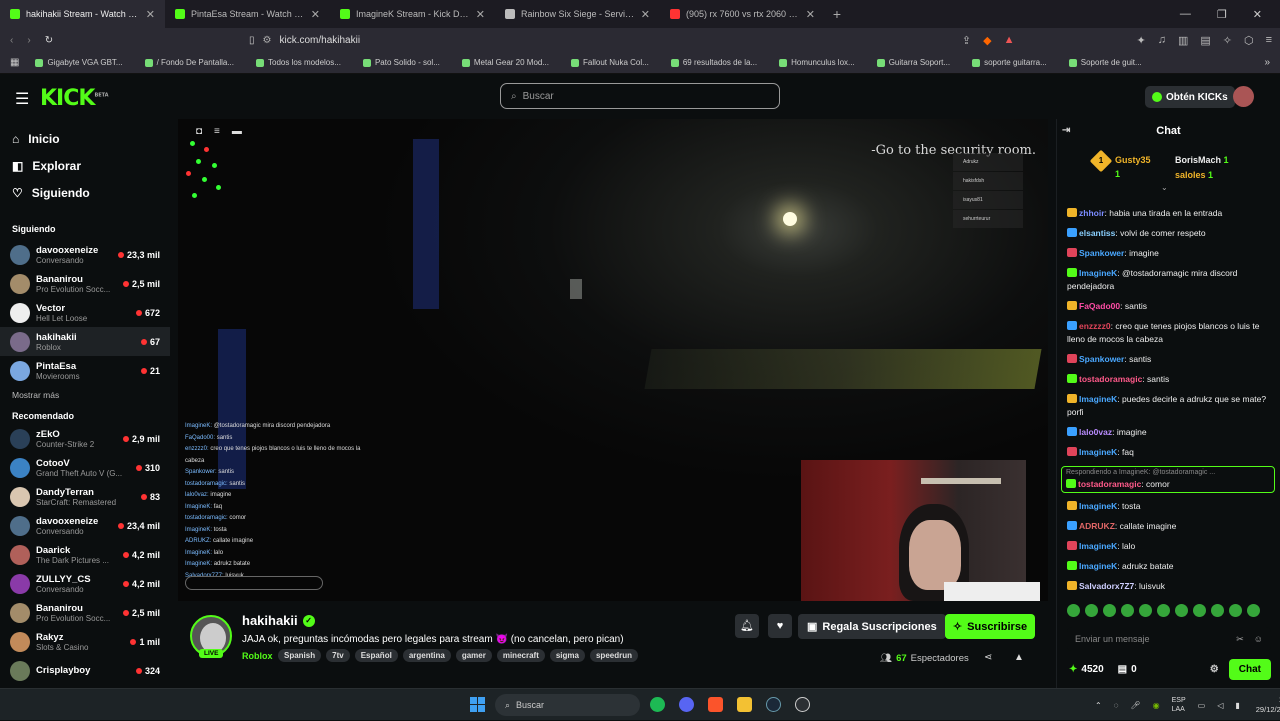 This screenshot has height=721, width=1280. I want to click on bookmarks-overflow-icon: », so click(1267, 62).